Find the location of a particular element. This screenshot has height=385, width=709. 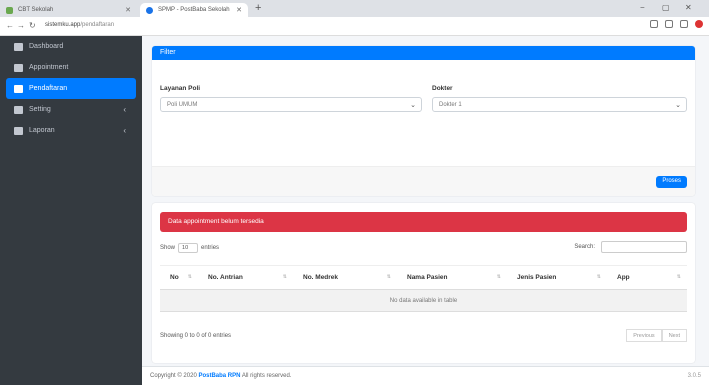

tab-label: SPMP - PostBaba Sekolah is located at coordinates (194, 10).